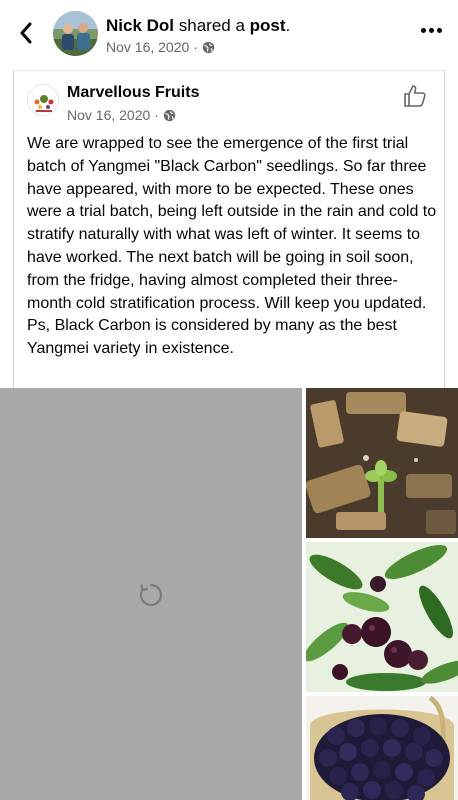 The image size is (458, 800). Describe the element at coordinates (43, 100) in the screenshot. I see `page-logo` at that location.